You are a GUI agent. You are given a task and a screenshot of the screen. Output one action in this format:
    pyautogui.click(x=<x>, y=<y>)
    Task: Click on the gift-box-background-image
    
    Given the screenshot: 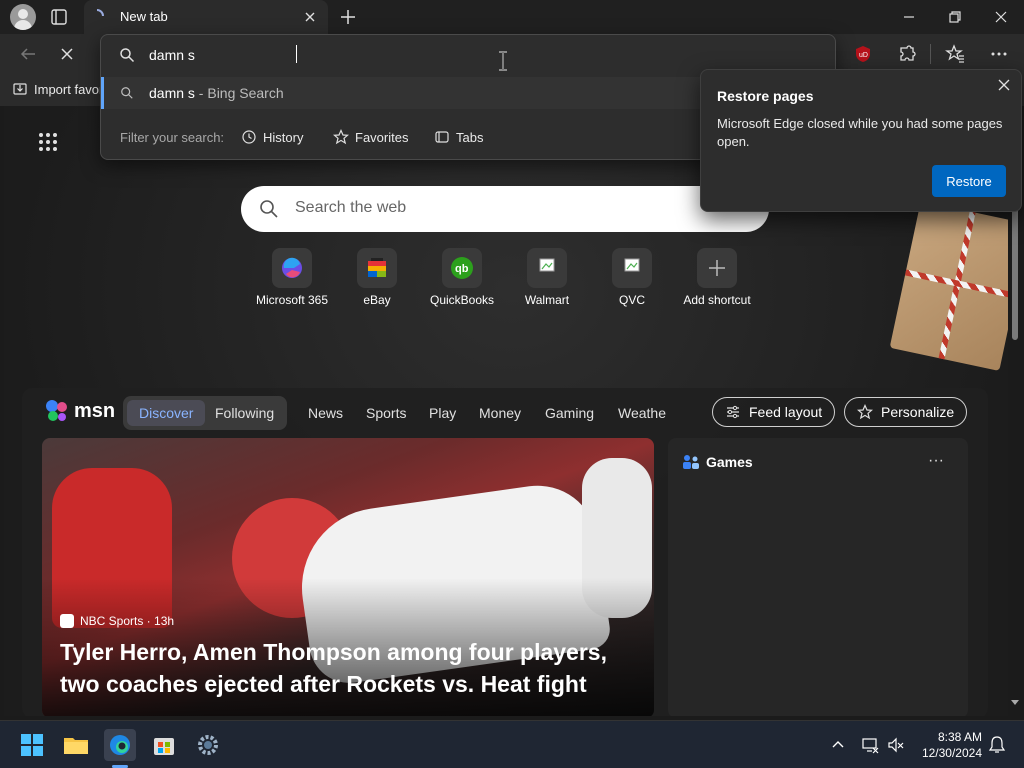 What is the action you would take?
    pyautogui.click(x=954, y=286)
    